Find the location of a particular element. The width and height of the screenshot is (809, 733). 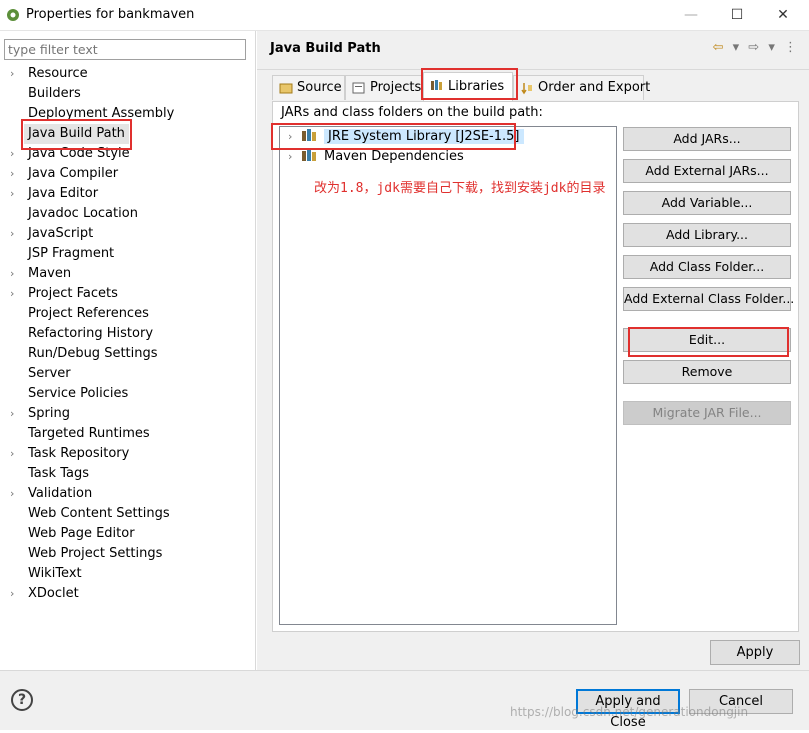

page-title: Java Build Path is located at coordinates (325, 48).